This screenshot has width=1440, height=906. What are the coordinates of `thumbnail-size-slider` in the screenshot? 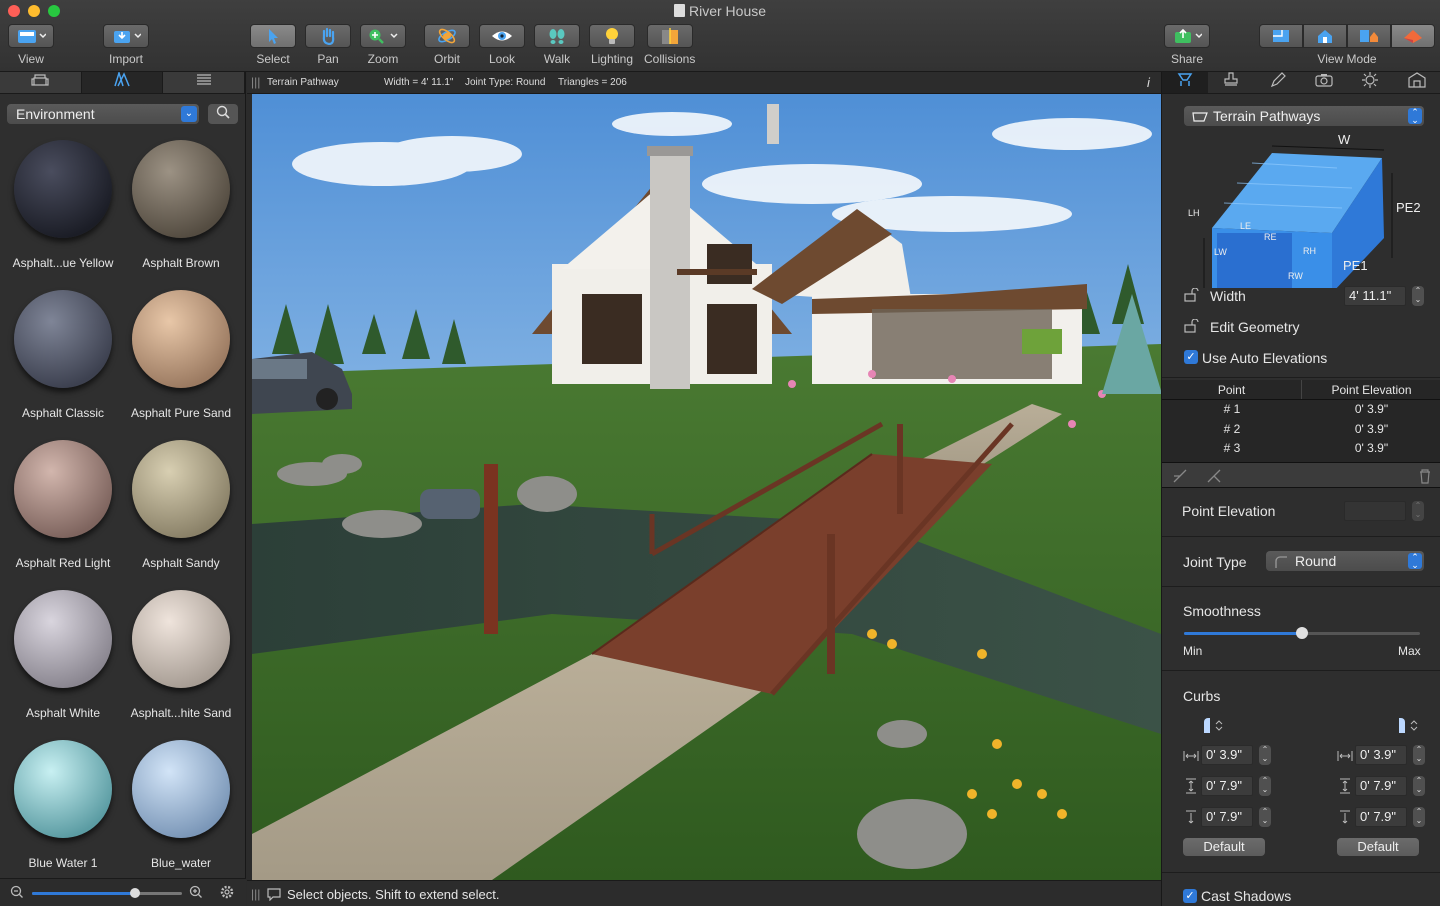 It's located at (107, 893).